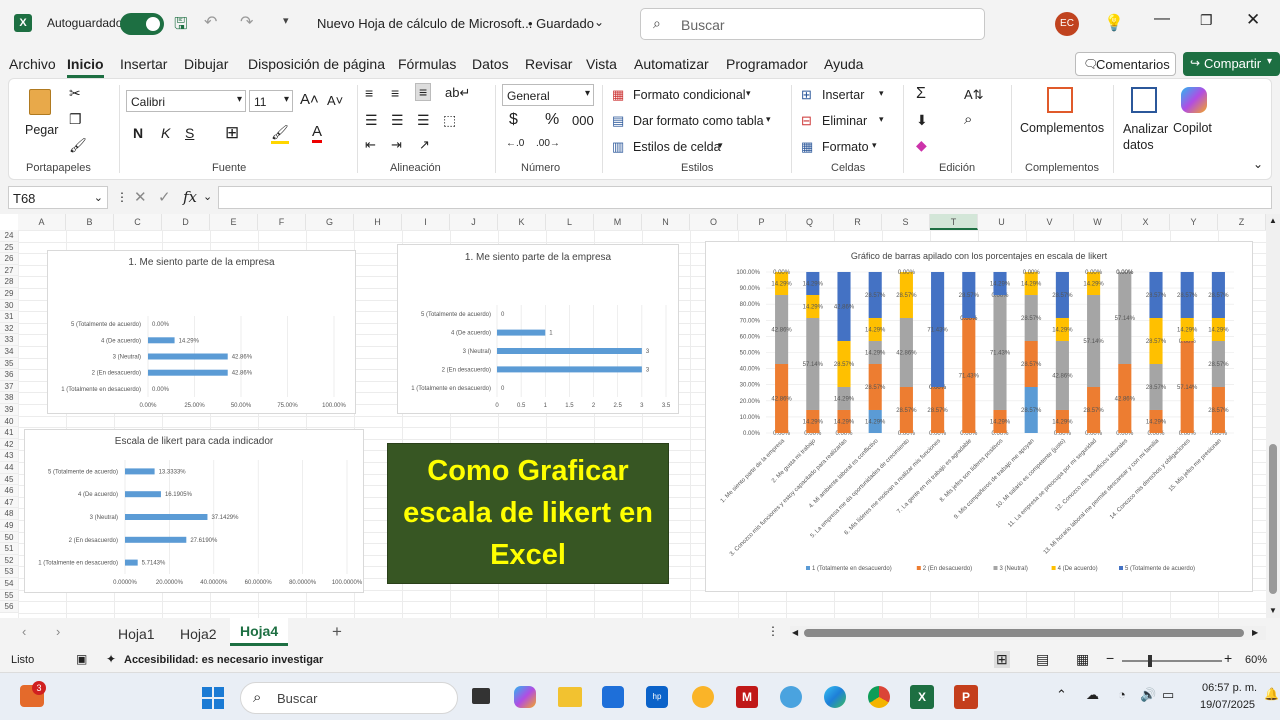  Describe the element at coordinates (424, 145) in the screenshot. I see `orientation-icon: ↗` at that location.